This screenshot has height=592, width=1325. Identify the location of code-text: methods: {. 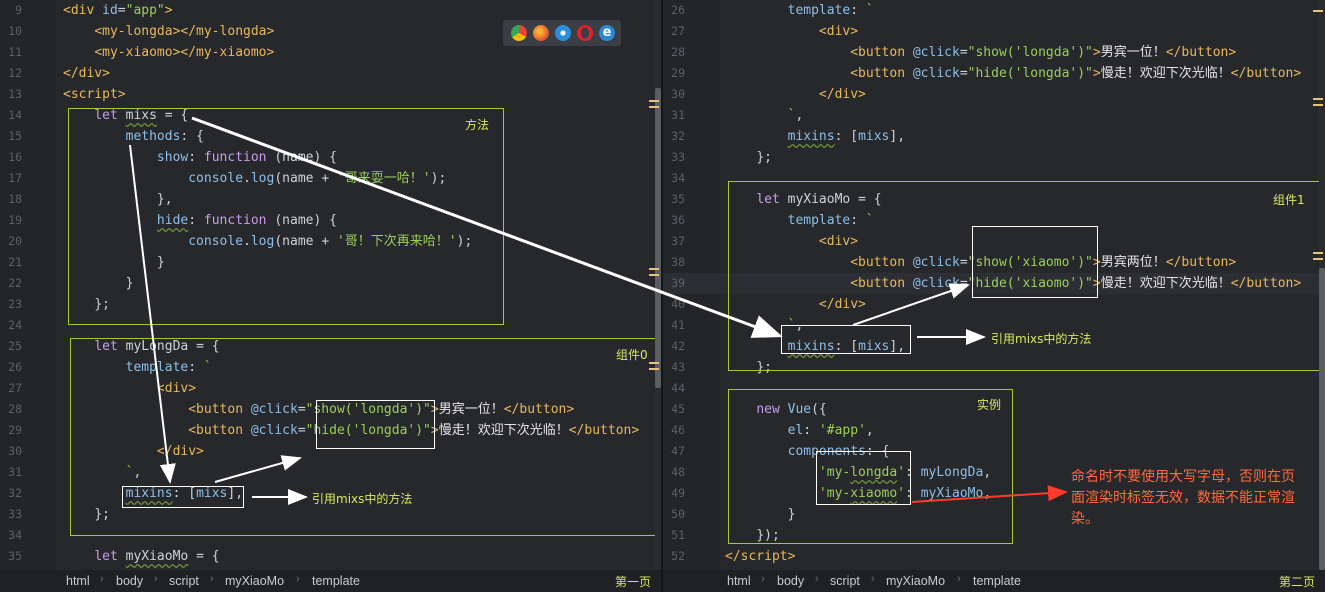
(133, 136).